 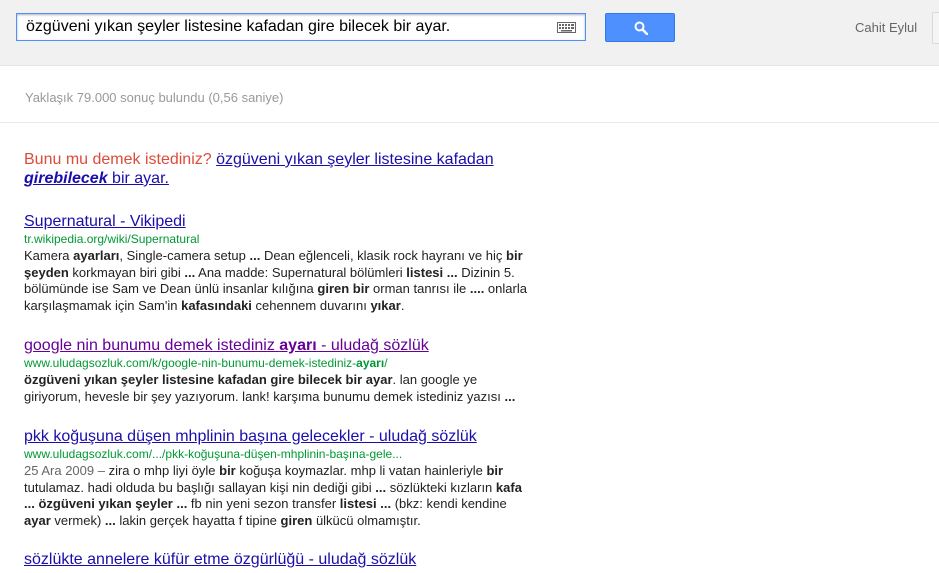 What do you see at coordinates (419, 288) in the screenshot?
I see `snippet-part: orman tanrısı ile` at bounding box center [419, 288].